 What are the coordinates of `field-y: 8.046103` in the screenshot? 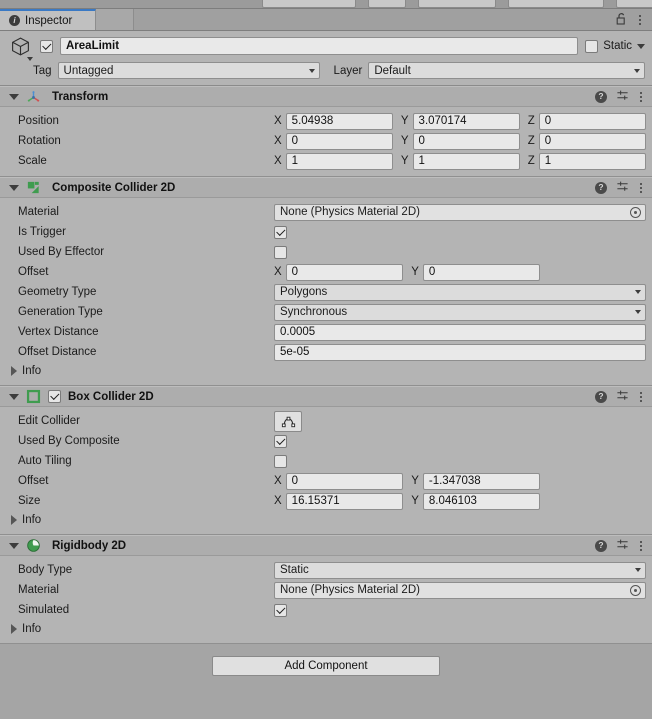 It's located at (481, 501).